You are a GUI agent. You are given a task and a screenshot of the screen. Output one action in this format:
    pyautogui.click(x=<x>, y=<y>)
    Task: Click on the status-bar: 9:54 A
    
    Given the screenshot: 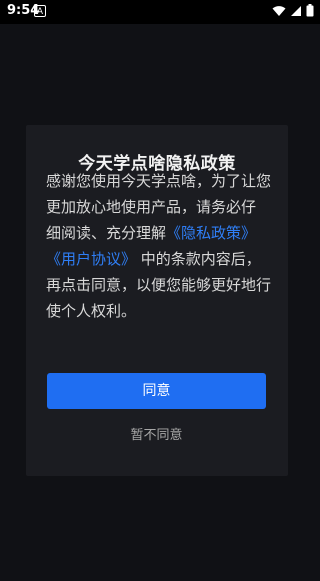 What is the action you would take?
    pyautogui.click(x=160, y=12)
    